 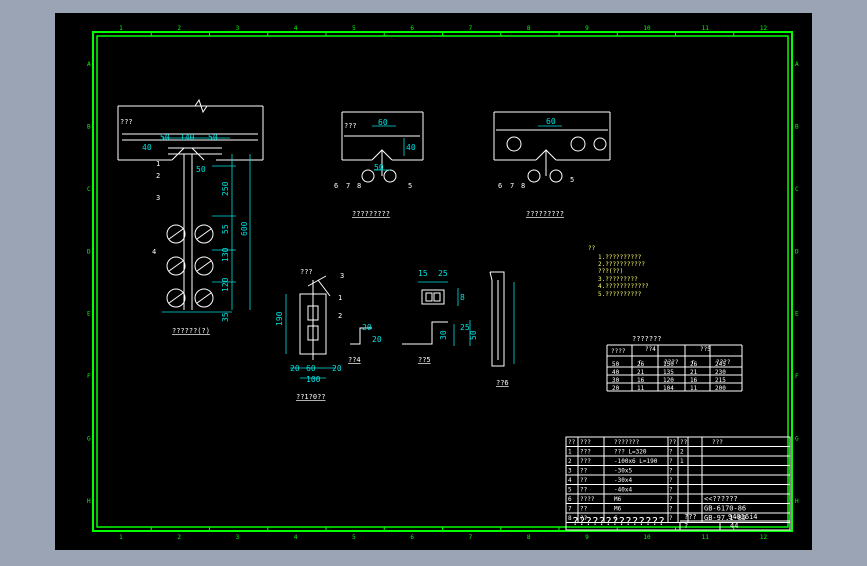 I want to click on parts-cell: -30x5, so click(x=623, y=471).